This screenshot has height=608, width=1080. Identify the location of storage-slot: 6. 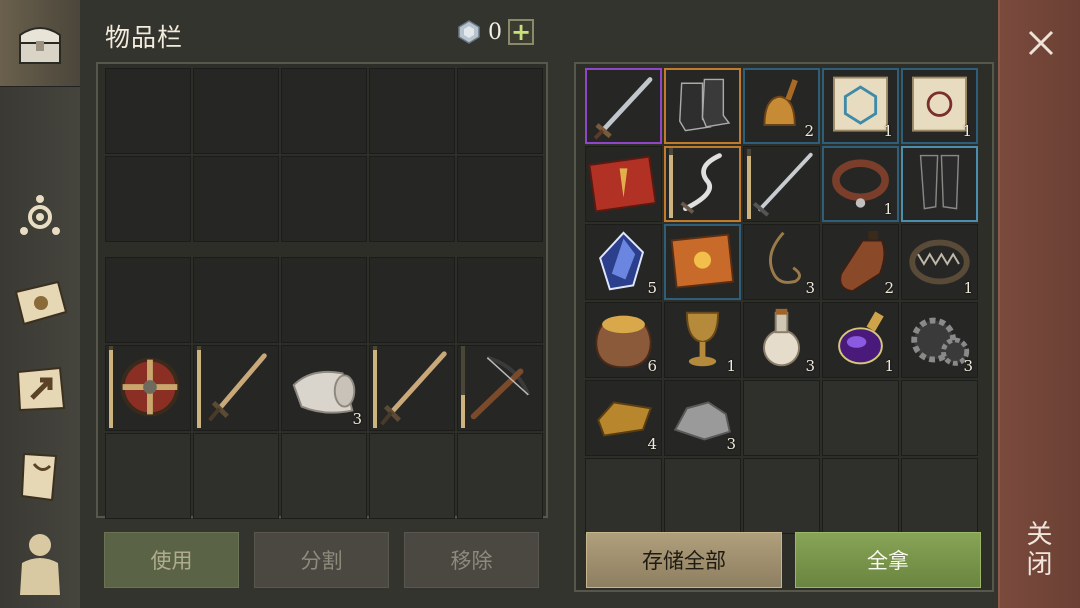
(623, 340).